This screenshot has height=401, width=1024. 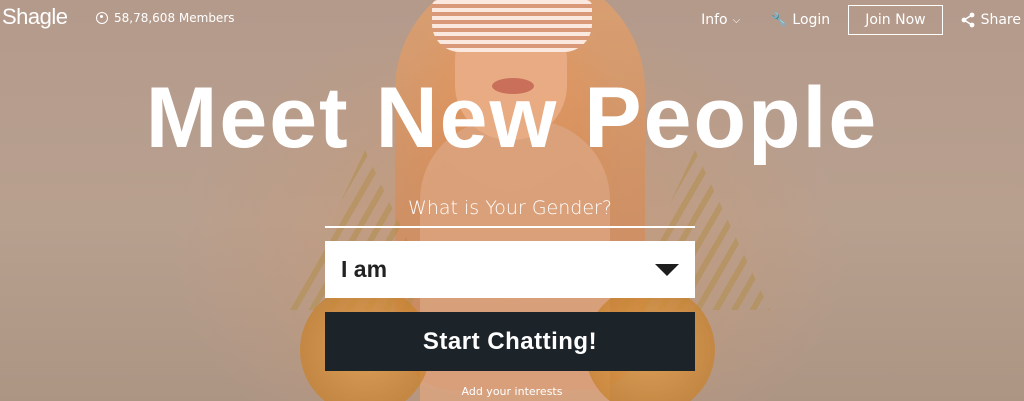 I want to click on chevron-down-icon: ⌵, so click(x=736, y=20).